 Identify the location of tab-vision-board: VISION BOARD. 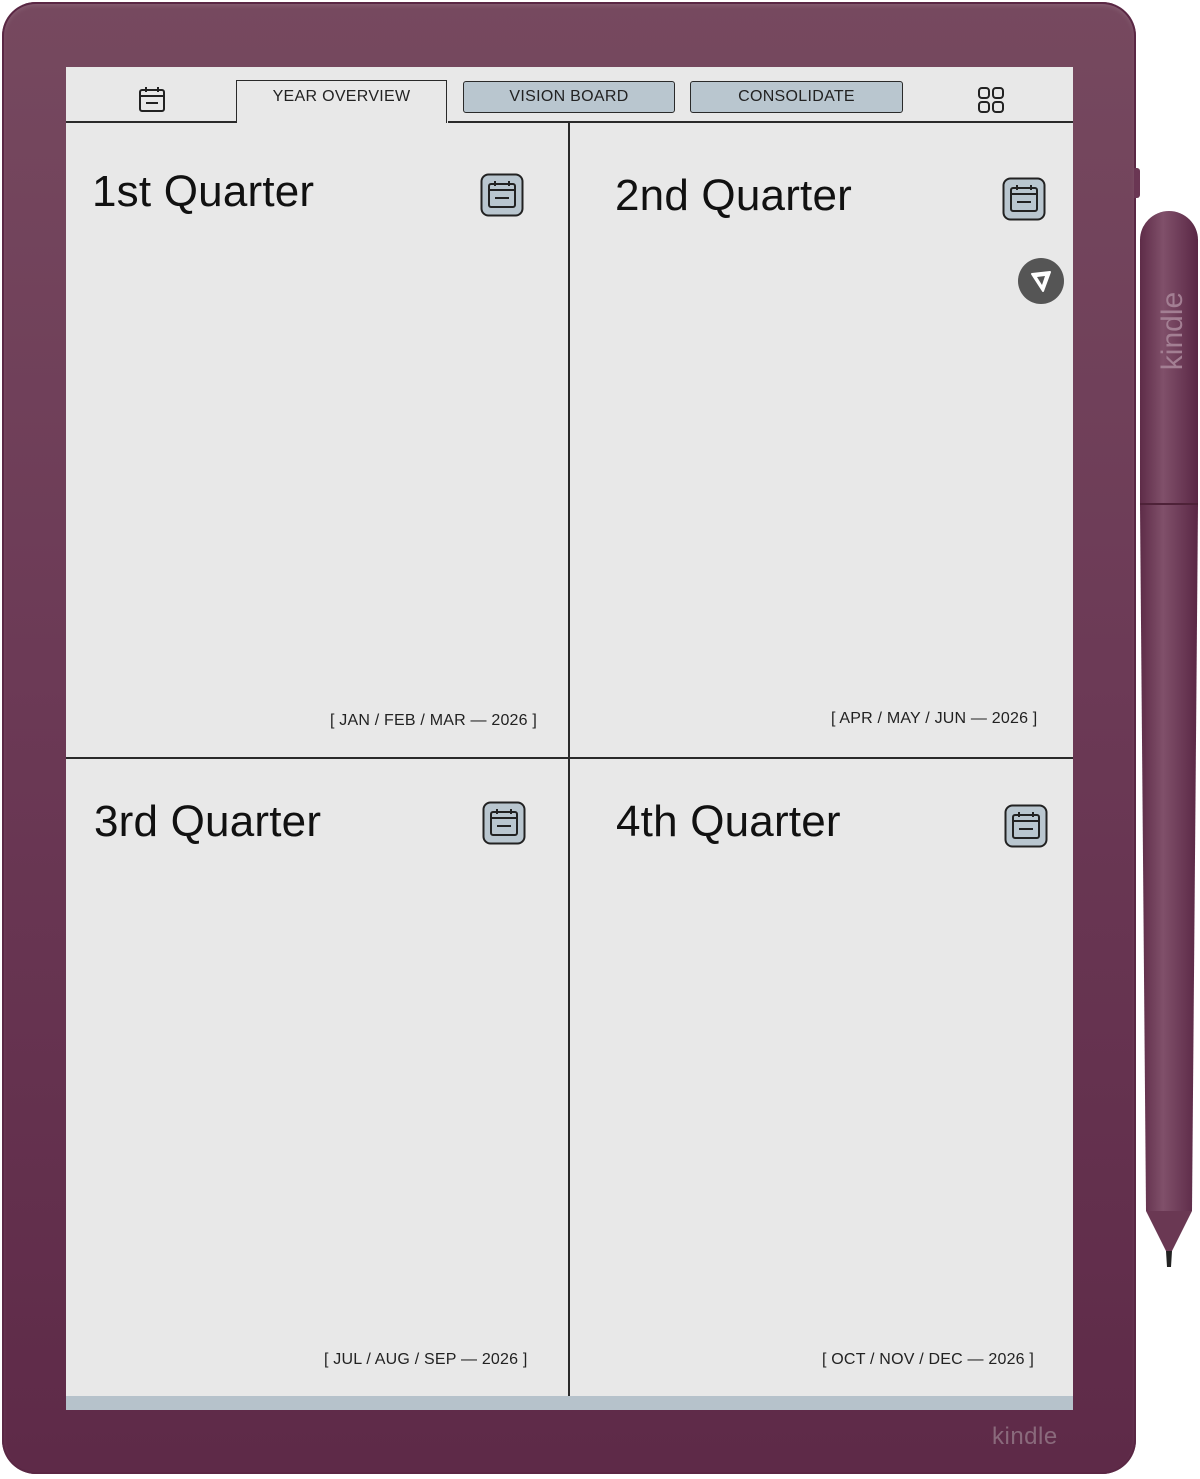
(569, 97).